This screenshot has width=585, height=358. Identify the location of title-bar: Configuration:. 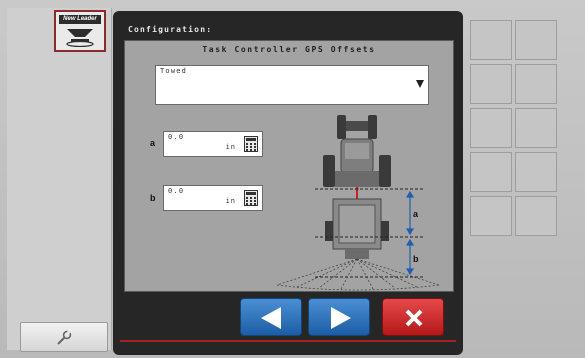
(288, 30).